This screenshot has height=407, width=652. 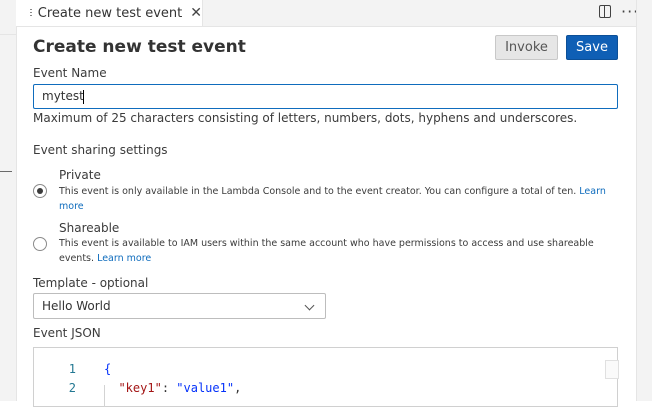 I want to click on vertical-scrollbar, so click(x=644, y=200).